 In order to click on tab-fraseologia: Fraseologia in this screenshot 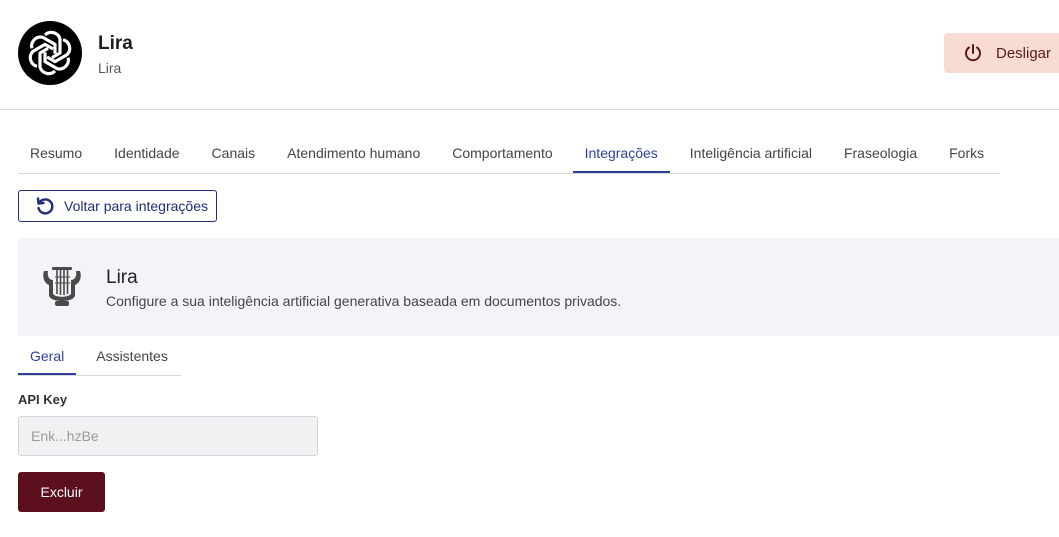, I will do `click(880, 153)`.